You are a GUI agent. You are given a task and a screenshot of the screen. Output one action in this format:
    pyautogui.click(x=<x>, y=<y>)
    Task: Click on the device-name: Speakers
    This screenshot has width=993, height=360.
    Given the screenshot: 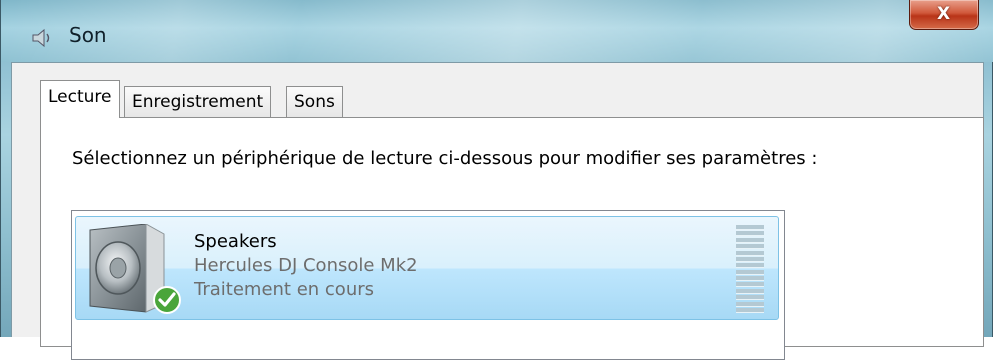 What is the action you would take?
    pyautogui.click(x=235, y=241)
    